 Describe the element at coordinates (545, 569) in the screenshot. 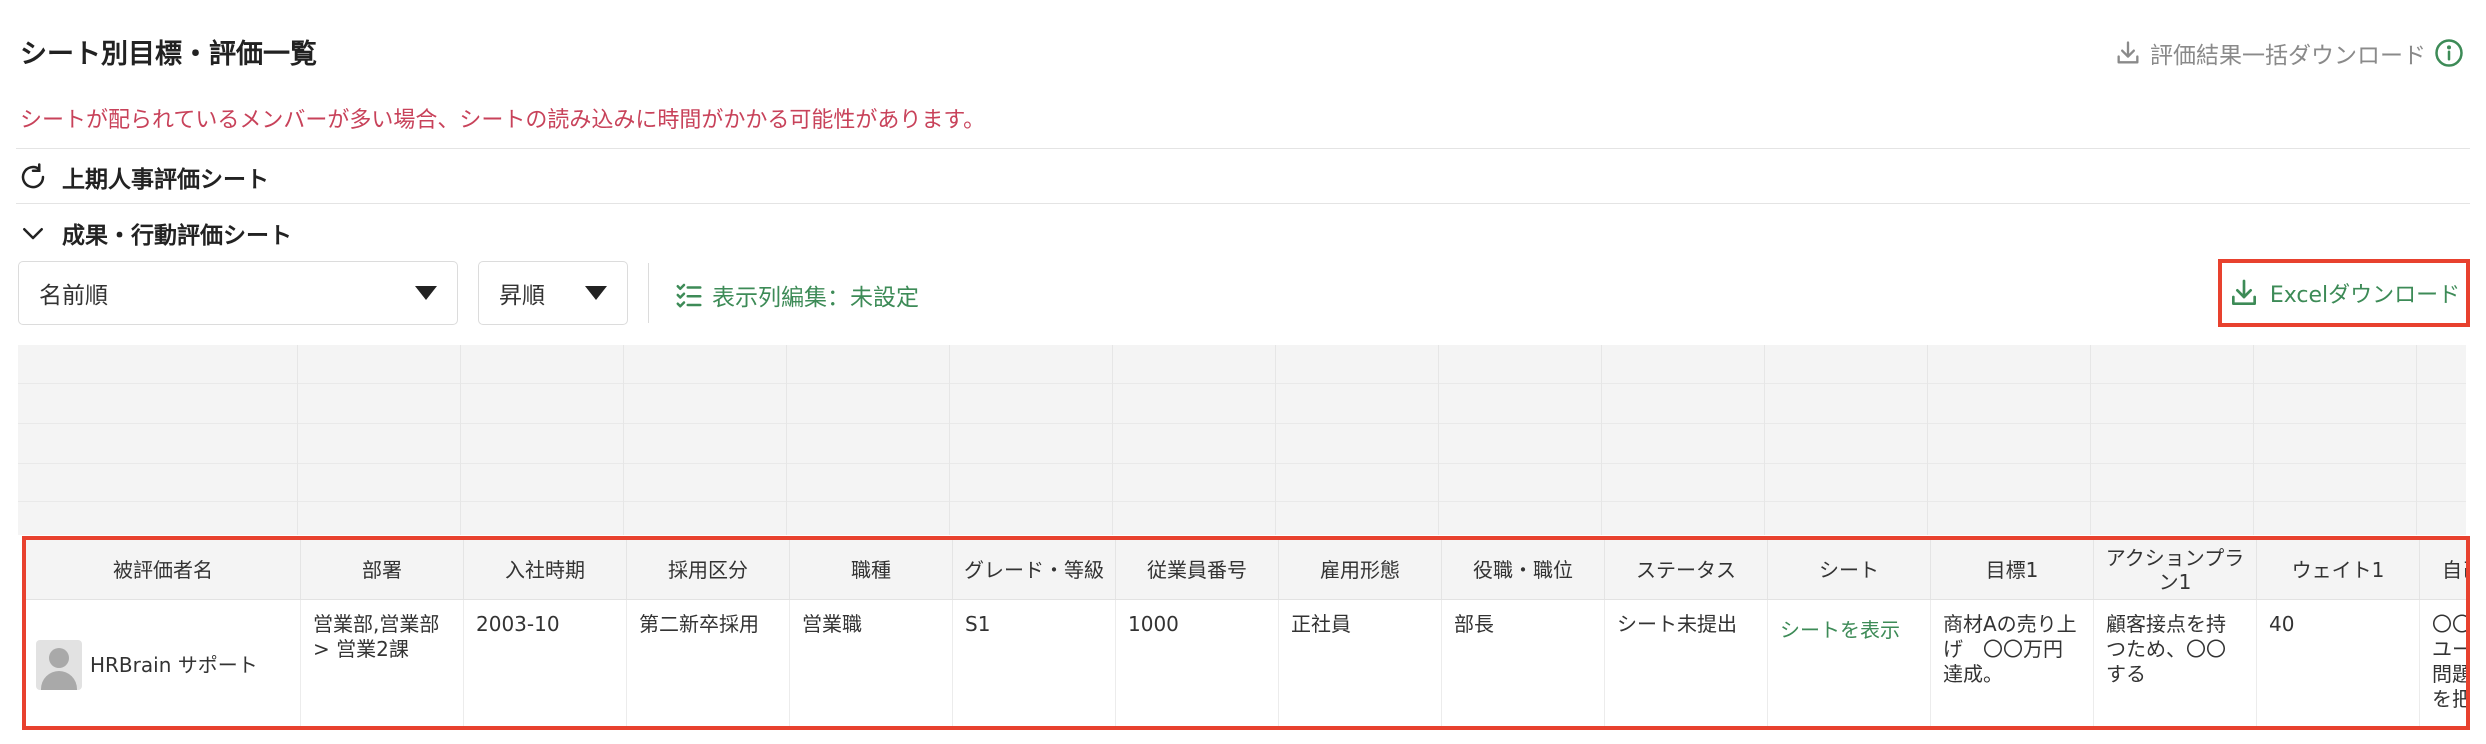

I see `column-header: 入社時期` at that location.